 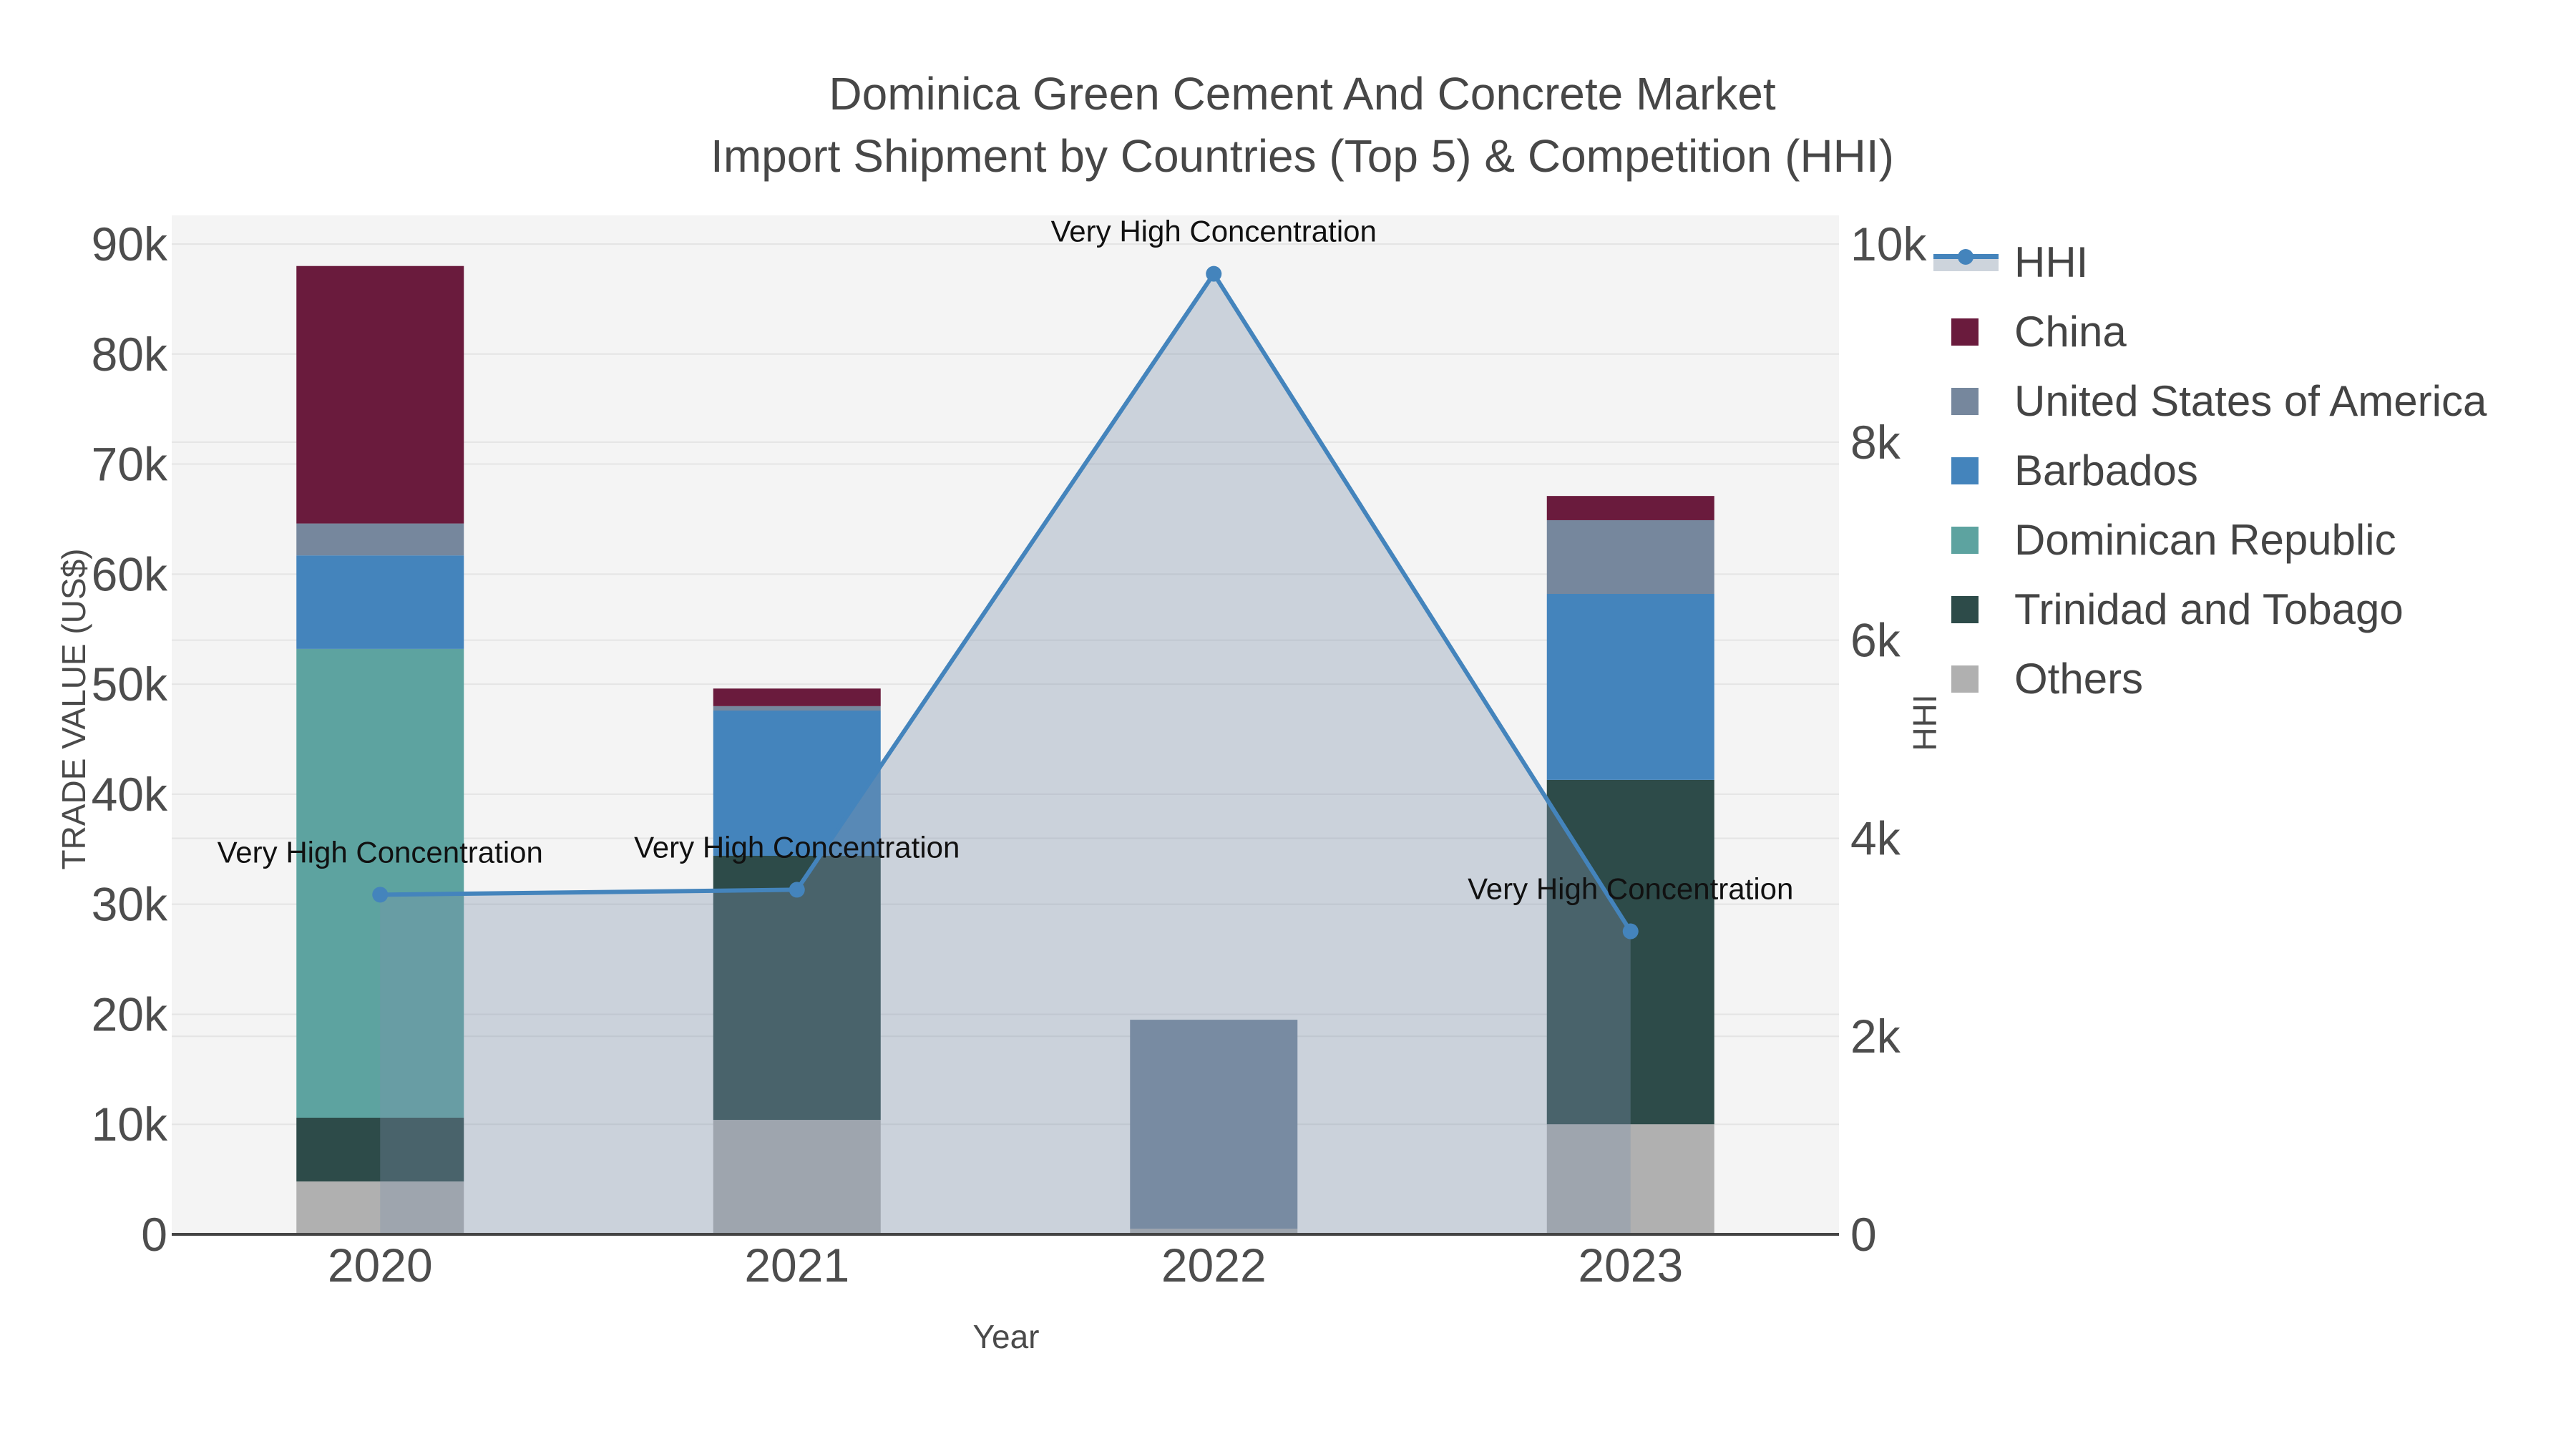 I want to click on legend-item-trinidad-and-tobago: Trinidad and Tobago, so click(x=2210, y=609).